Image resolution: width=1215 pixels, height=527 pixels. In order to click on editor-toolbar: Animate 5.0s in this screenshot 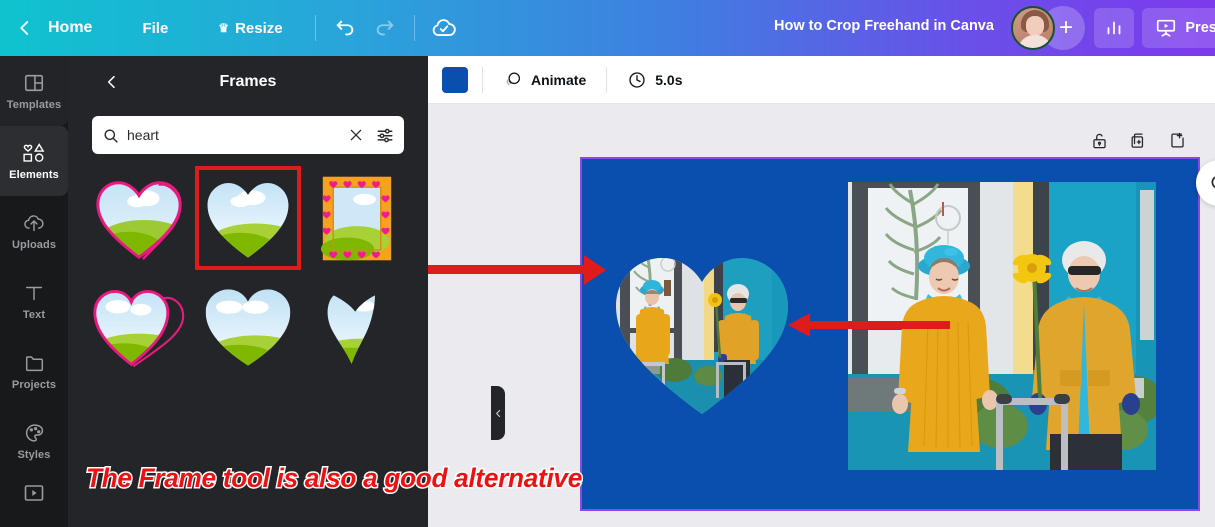, I will do `click(821, 80)`.